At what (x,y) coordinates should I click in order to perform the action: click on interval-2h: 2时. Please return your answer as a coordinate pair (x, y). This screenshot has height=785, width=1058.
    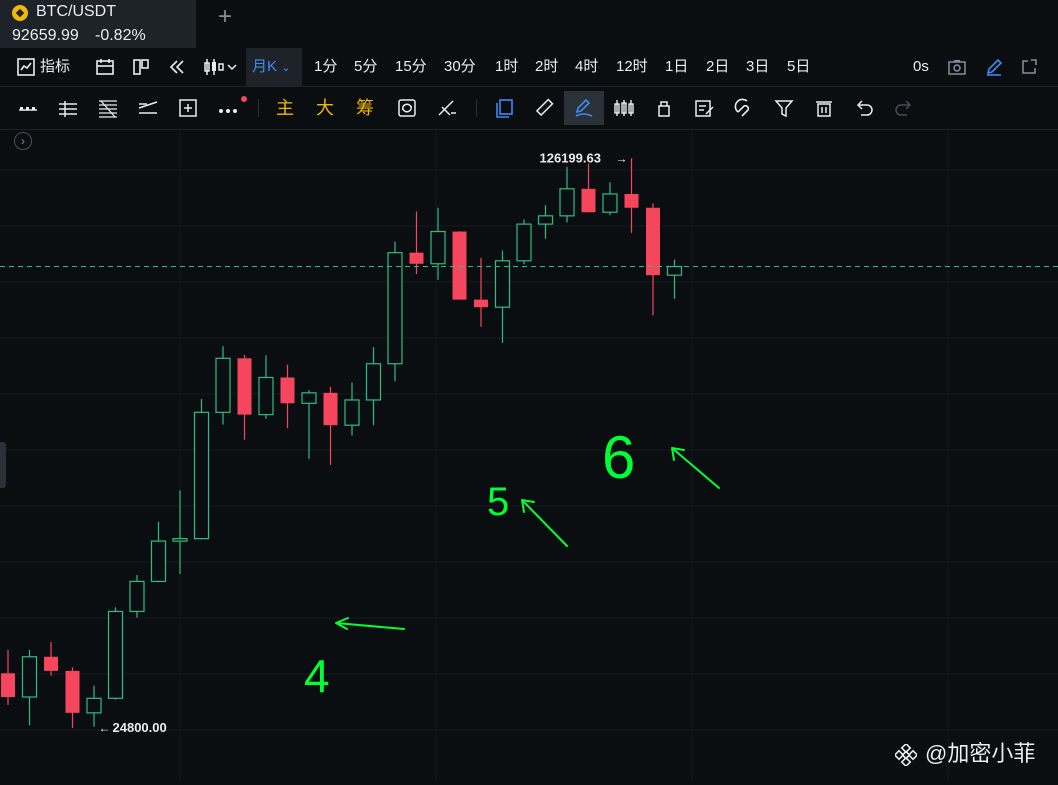
    Looking at the image, I should click on (546, 67).